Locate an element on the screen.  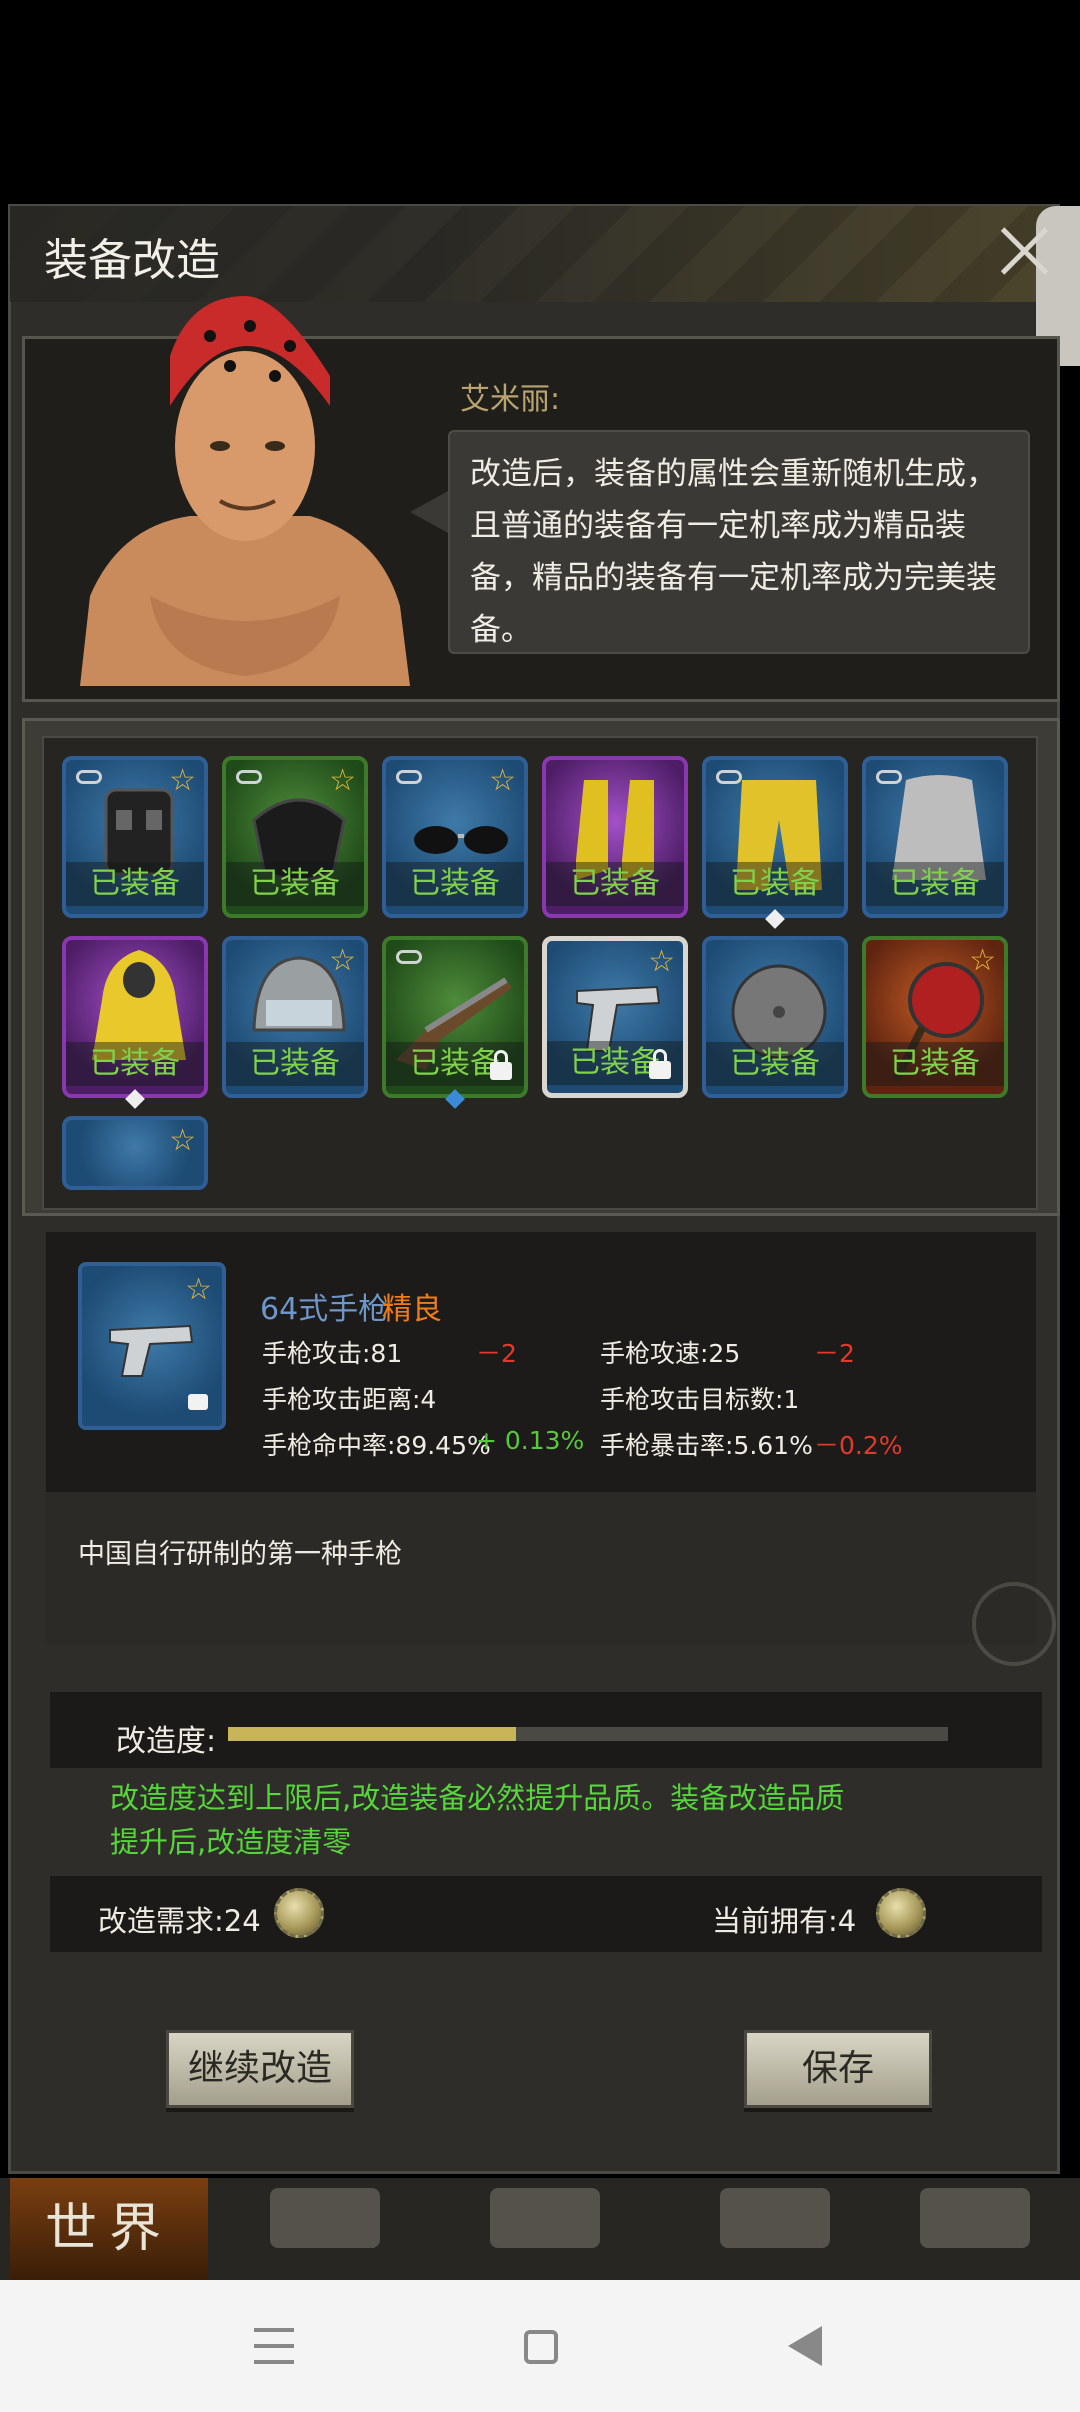
npc-name: 艾米丽: is located at coordinates (510, 399).